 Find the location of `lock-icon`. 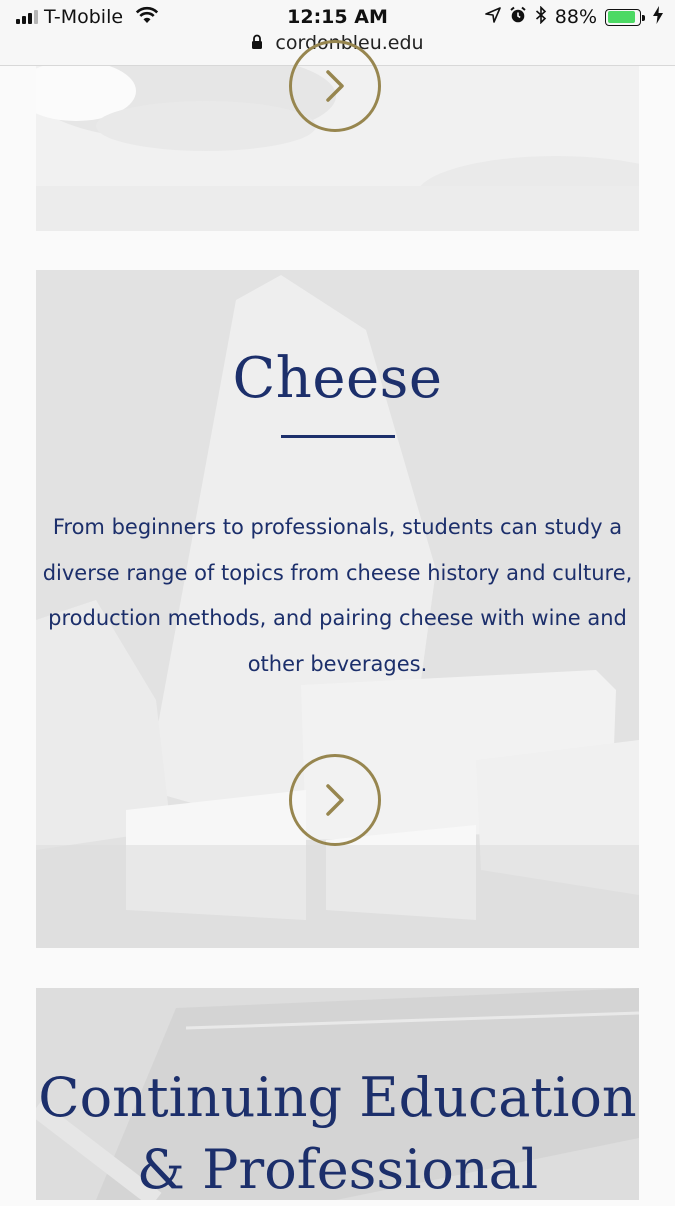

lock-icon is located at coordinates (257, 44).